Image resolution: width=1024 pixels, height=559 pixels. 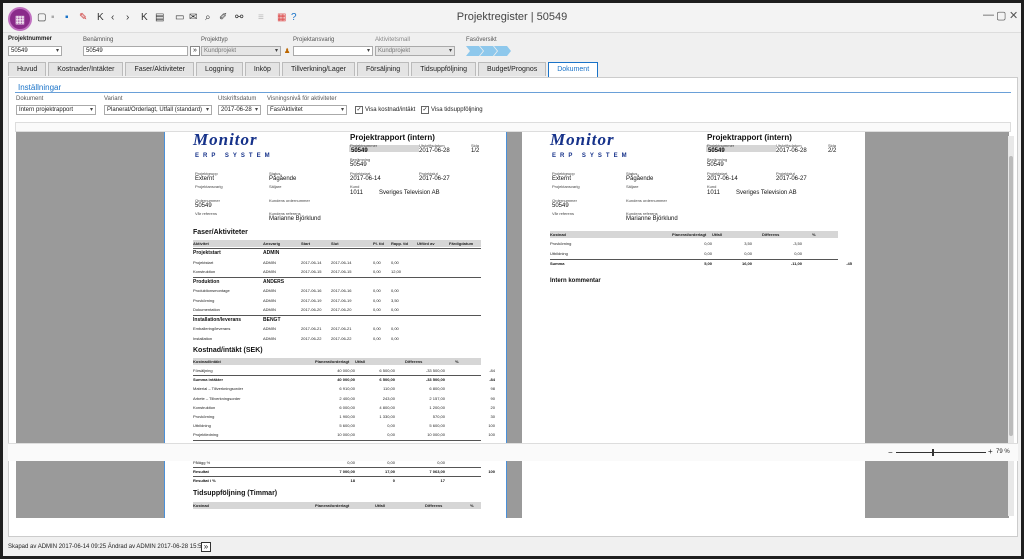 I want to click on zoom-out-icon: −, so click(x=890, y=452).